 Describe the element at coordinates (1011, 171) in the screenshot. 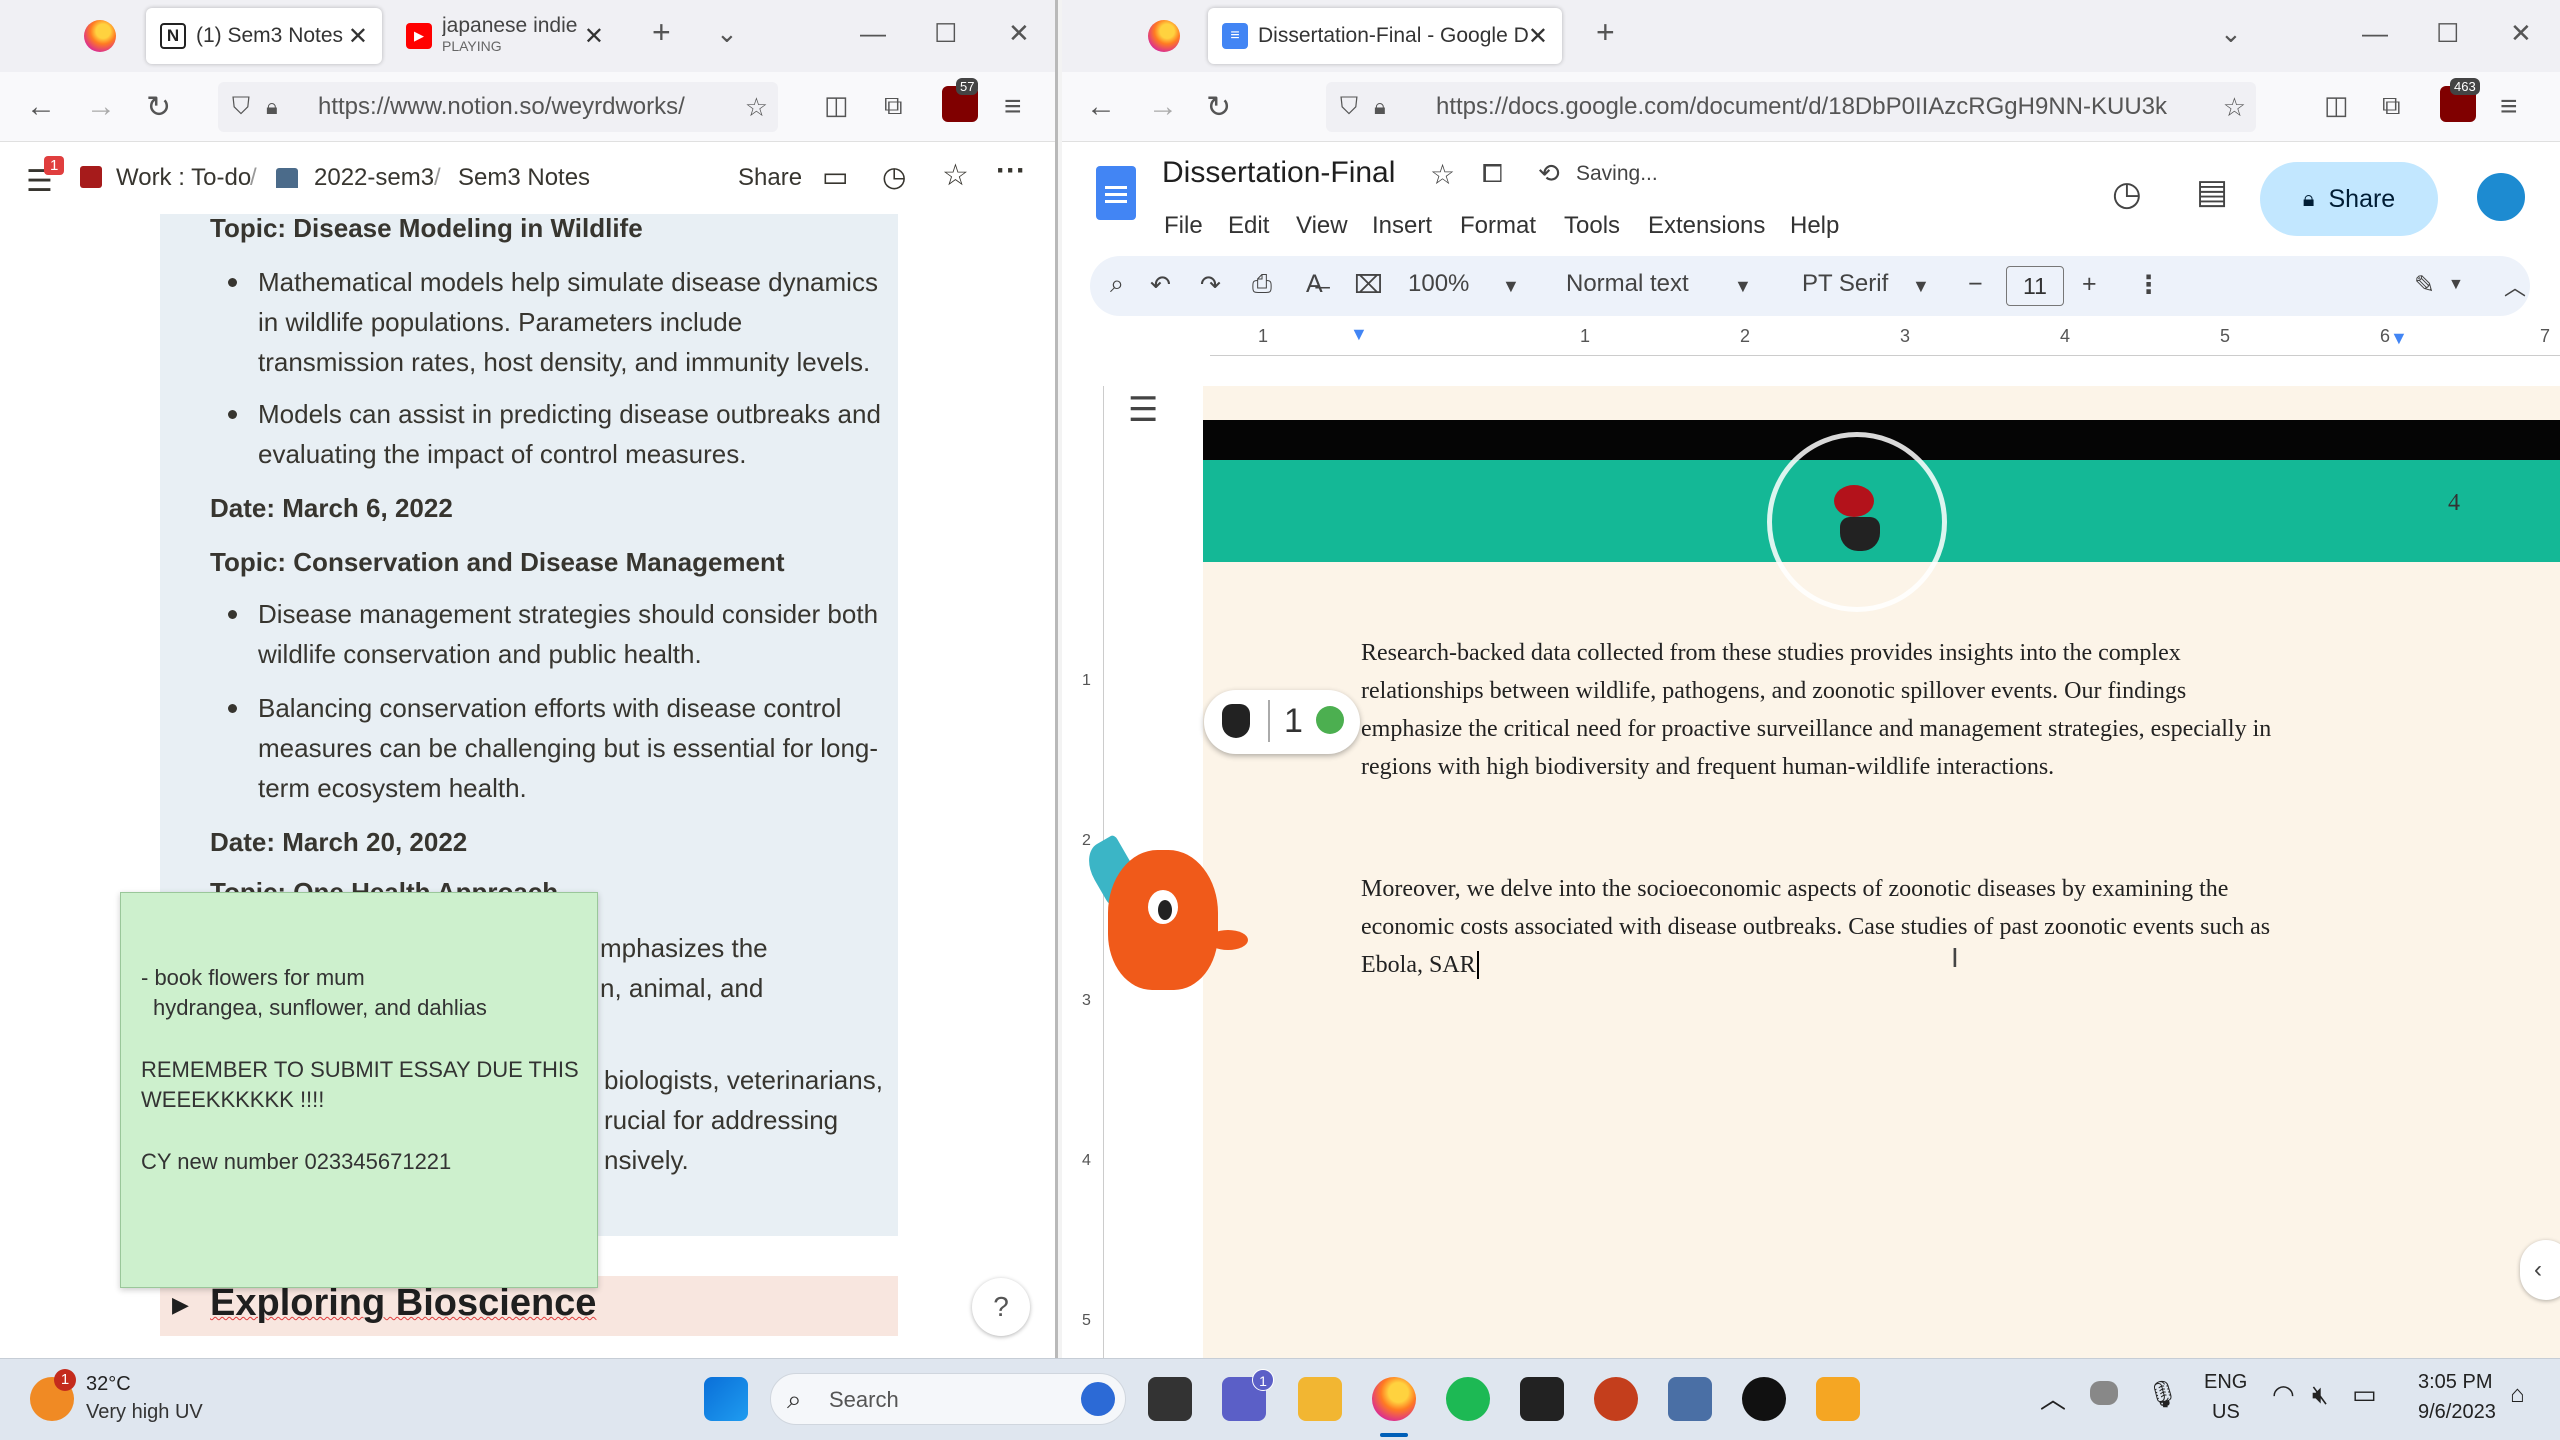

I see `more-options-icon: ···` at that location.